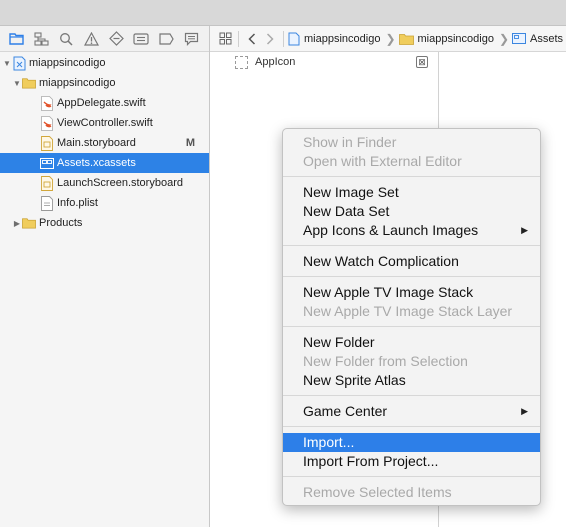  Describe the element at coordinates (66, 39) in the screenshot. I see `search-icon` at that location.